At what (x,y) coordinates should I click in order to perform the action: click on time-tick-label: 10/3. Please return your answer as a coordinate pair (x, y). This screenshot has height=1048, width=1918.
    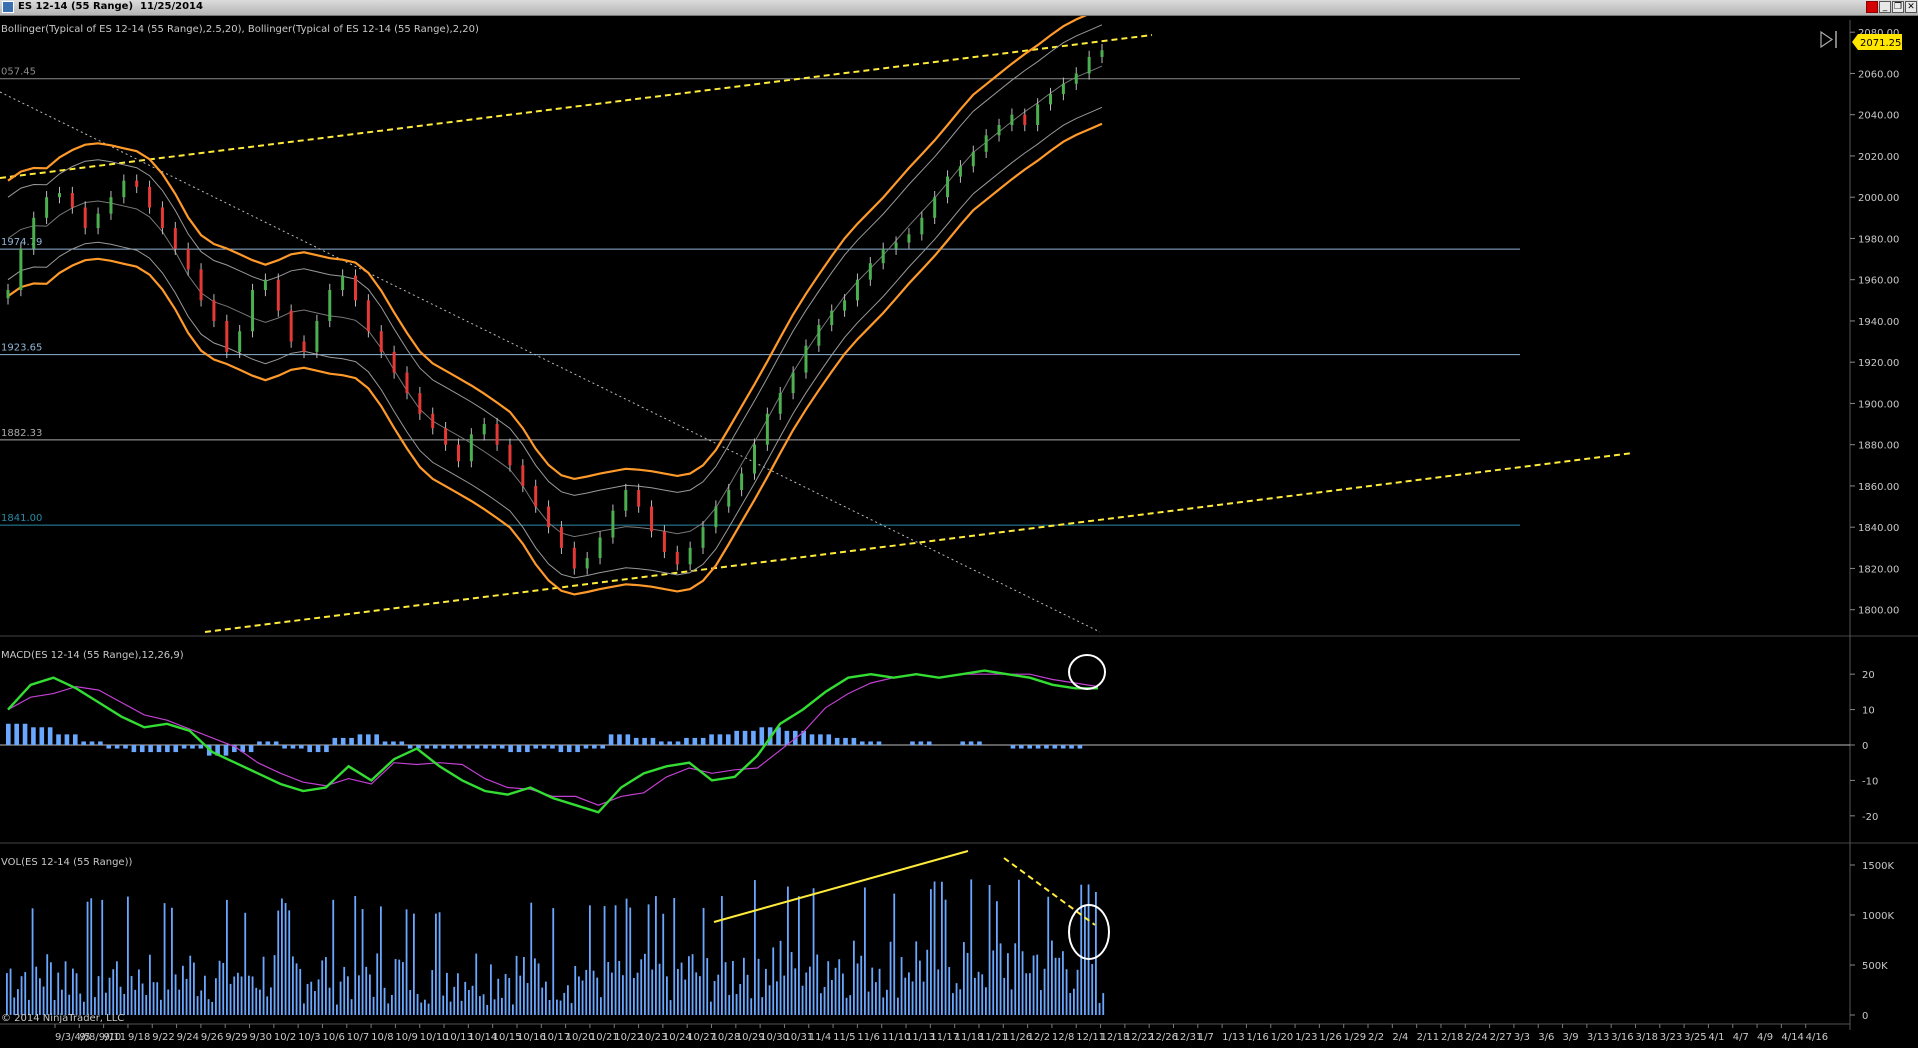
    Looking at the image, I should click on (309, 1037).